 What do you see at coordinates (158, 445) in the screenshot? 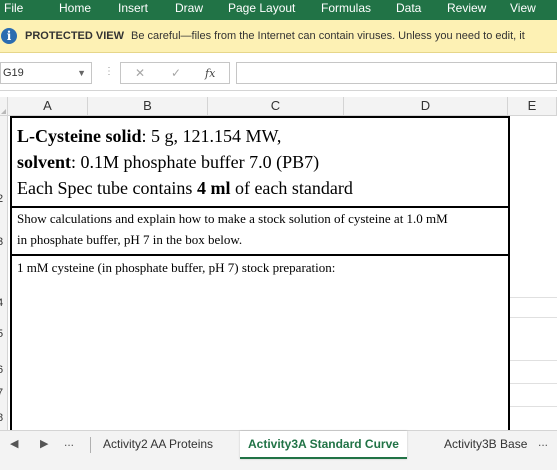
I see `sheet-tab-activity2: Activity2 AA Proteins` at bounding box center [158, 445].